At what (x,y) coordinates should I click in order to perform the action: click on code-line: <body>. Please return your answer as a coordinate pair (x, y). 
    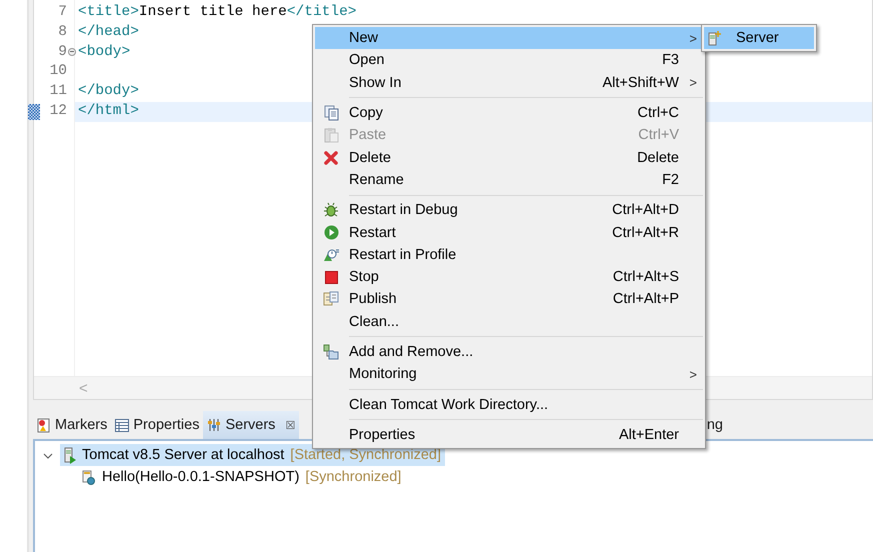
    Looking at the image, I should click on (104, 52).